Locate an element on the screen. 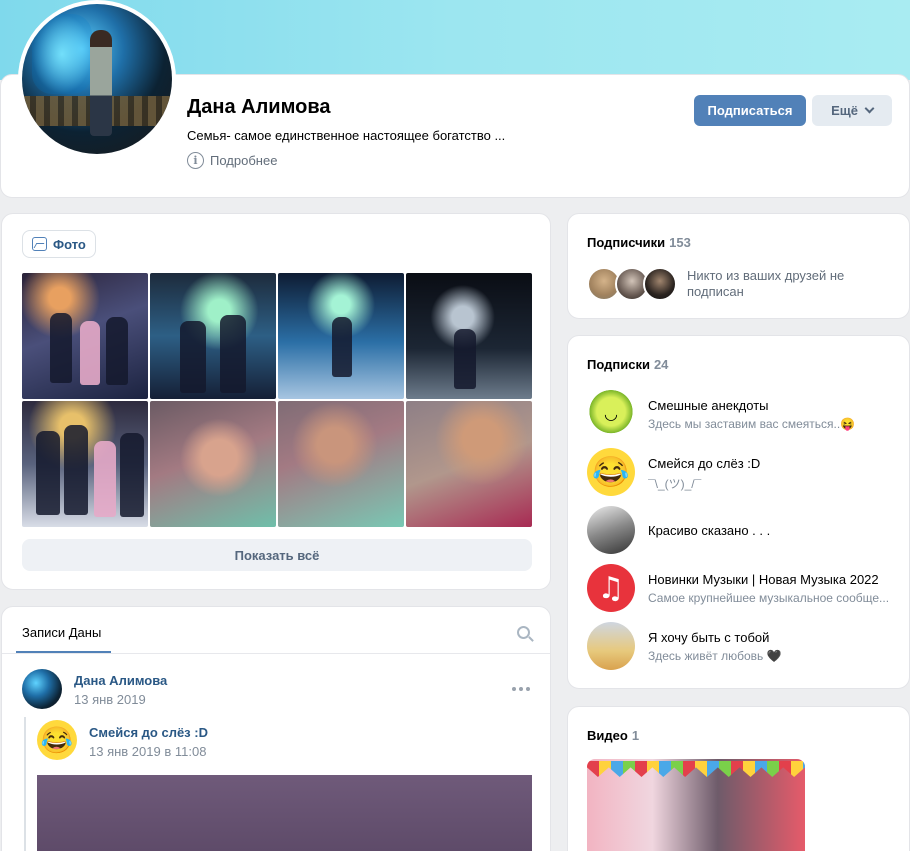 This screenshot has height=851, width=910. subscribers-note: Никто из ваших друзей не подписан is located at coordinates (766, 283).